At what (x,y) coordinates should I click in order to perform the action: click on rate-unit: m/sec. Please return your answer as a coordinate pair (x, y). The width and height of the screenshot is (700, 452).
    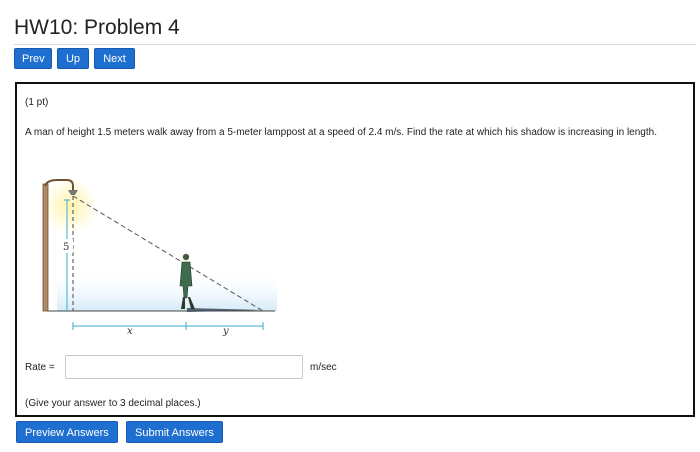
    Looking at the image, I should click on (323, 367).